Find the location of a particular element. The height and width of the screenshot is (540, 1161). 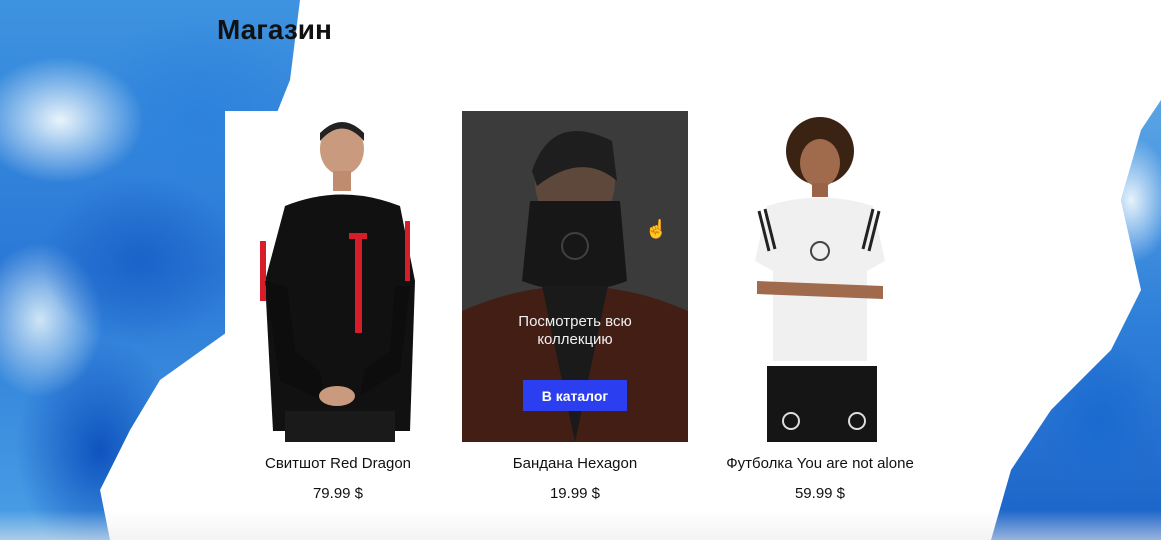

product-name: Футболка You are not alone is located at coordinates (820, 463).